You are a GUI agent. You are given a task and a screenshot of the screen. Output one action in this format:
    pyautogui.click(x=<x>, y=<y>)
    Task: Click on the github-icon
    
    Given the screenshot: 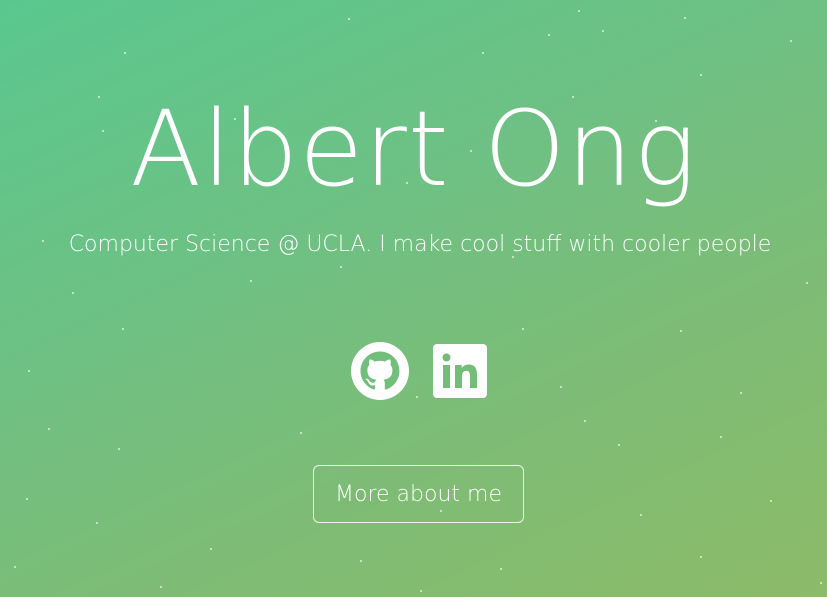 What is the action you would take?
    pyautogui.click(x=380, y=371)
    